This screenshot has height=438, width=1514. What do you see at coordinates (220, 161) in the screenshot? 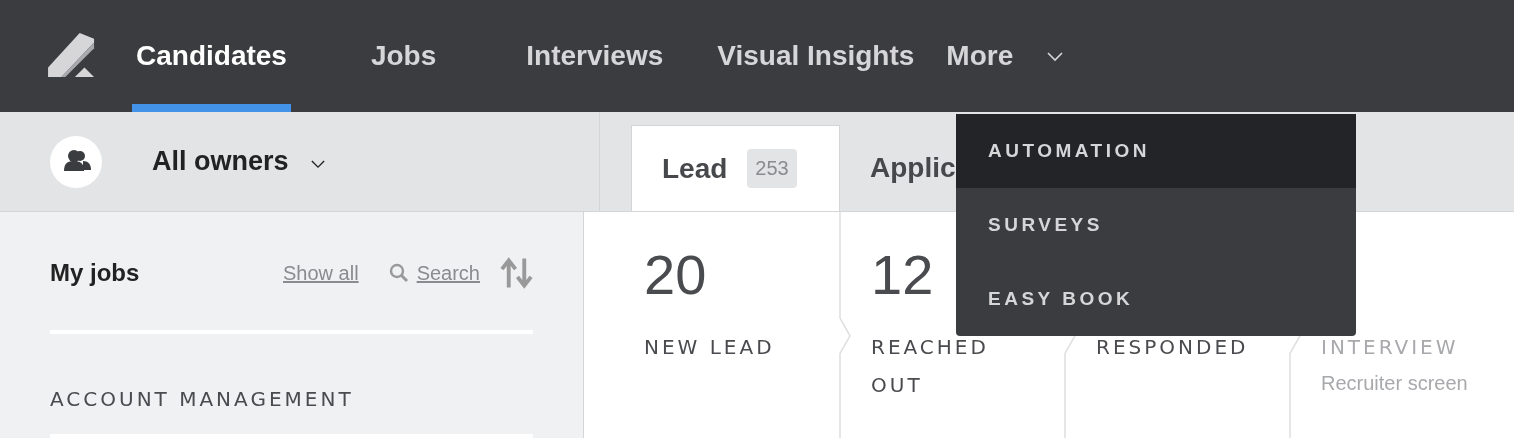
I see `owner-dropdown: All owners` at bounding box center [220, 161].